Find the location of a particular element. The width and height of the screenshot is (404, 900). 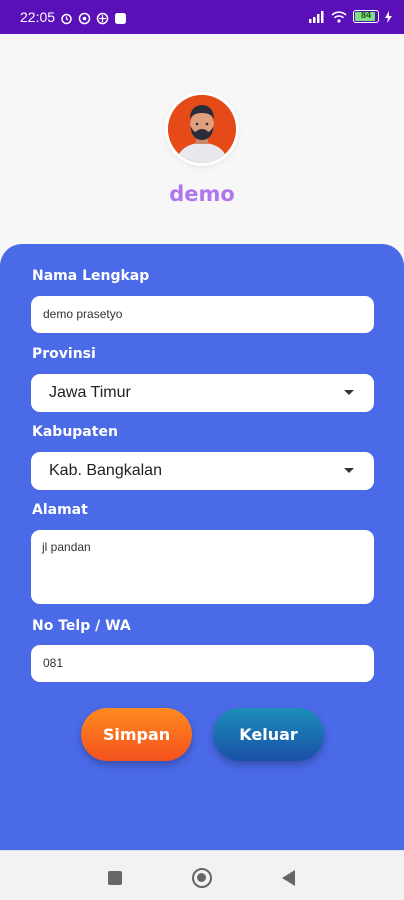

province-select: Jawa Timur is located at coordinates (202, 393).